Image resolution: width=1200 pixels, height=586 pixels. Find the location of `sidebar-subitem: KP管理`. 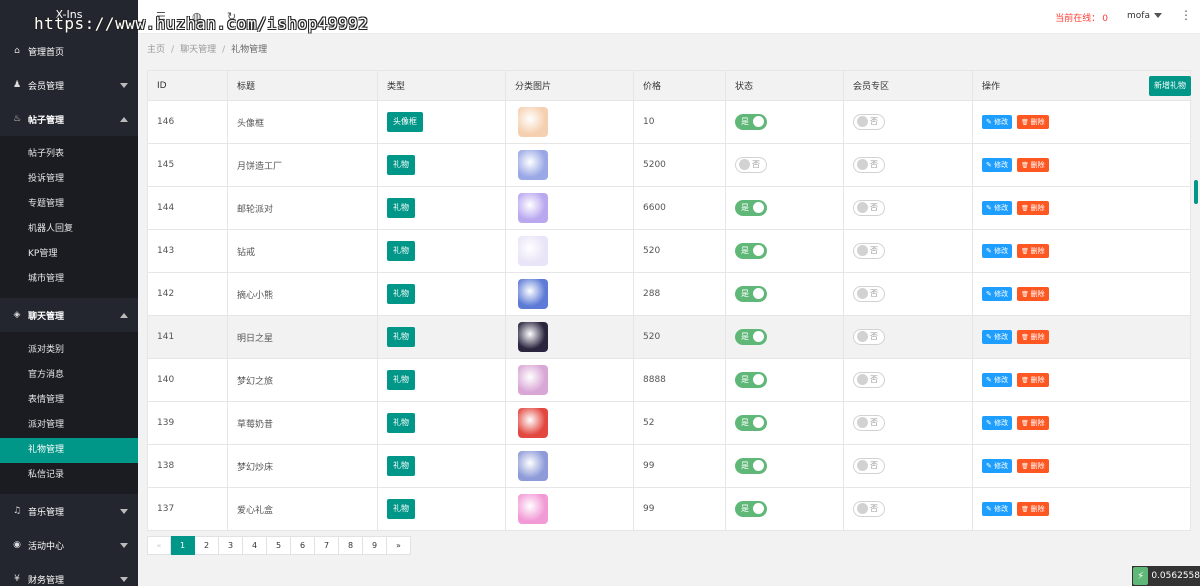

sidebar-subitem: KP管理 is located at coordinates (69, 254).